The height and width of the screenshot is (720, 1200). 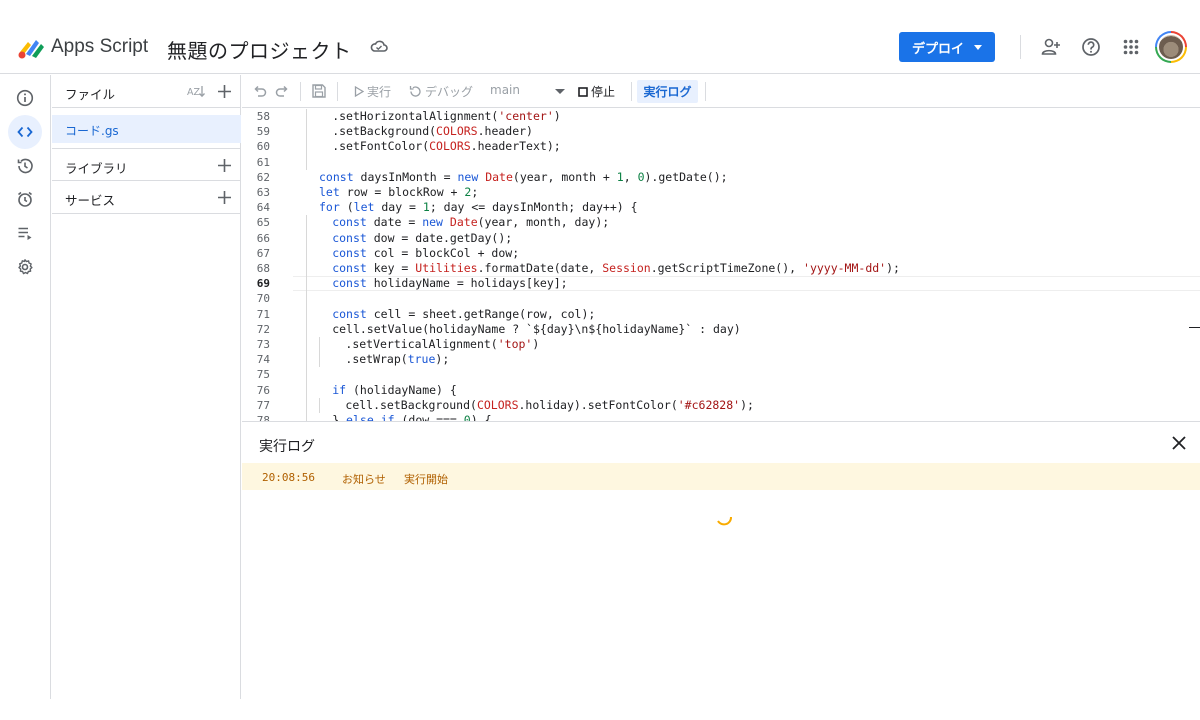 What do you see at coordinates (1020, 47) in the screenshot?
I see `header-divider` at bounding box center [1020, 47].